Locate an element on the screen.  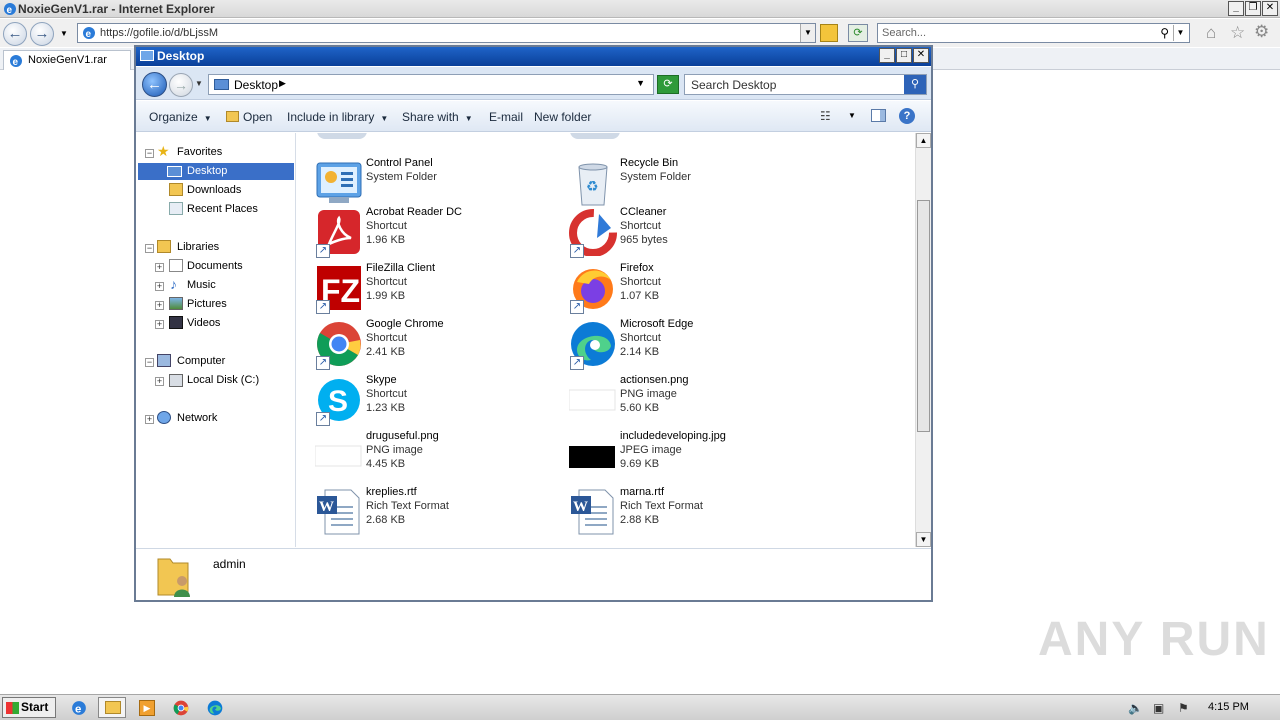
ie-refresh-icon: ⟳ is located at coordinates (858, 33).